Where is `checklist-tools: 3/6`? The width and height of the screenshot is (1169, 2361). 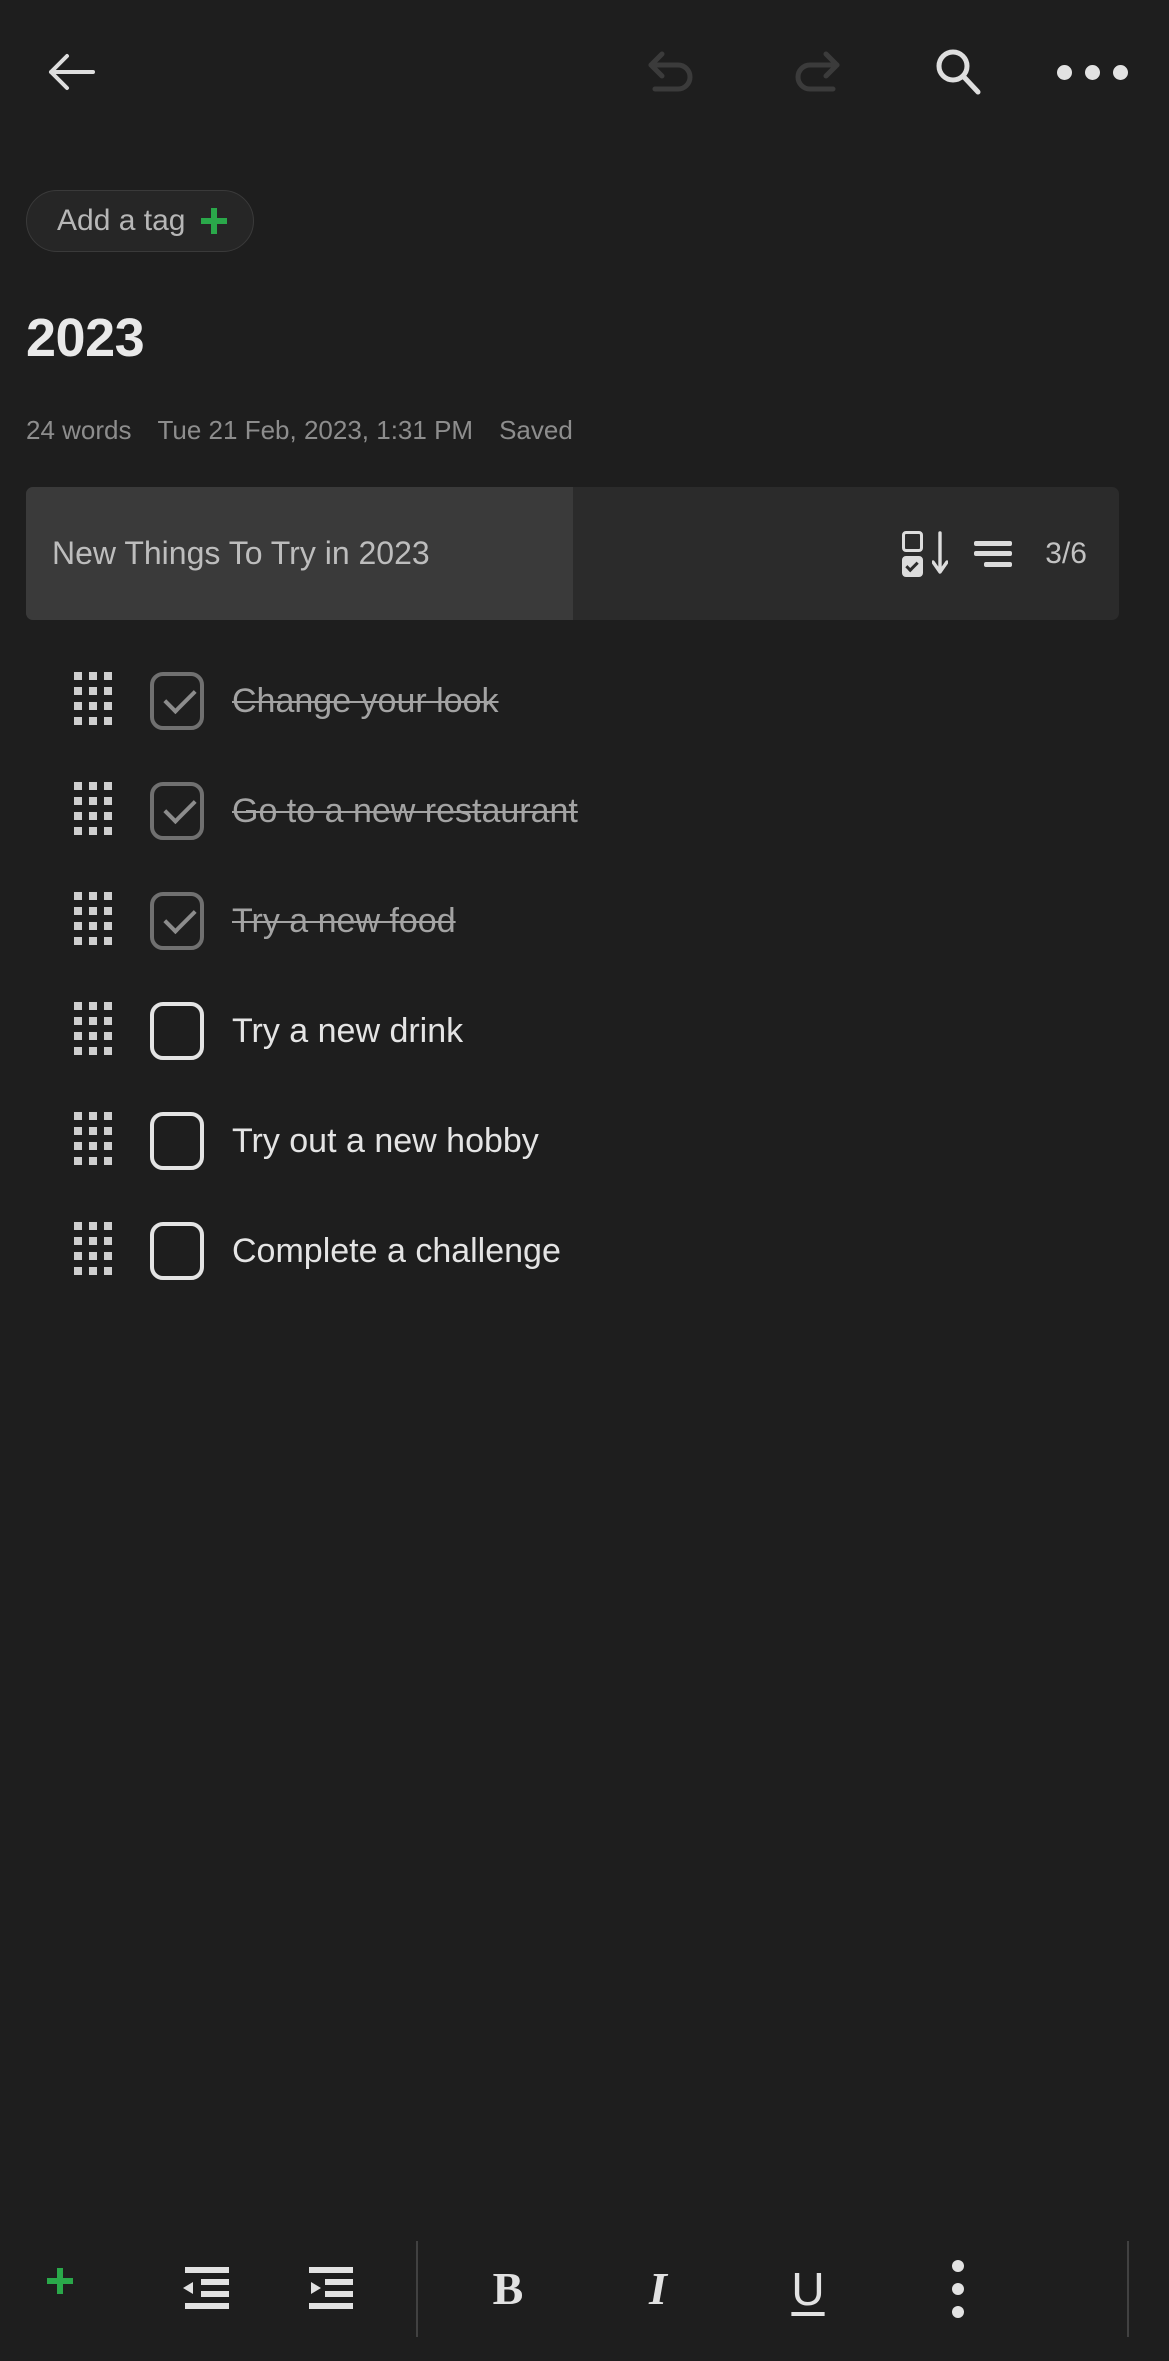
checklist-tools: 3/6 is located at coordinates (993, 554).